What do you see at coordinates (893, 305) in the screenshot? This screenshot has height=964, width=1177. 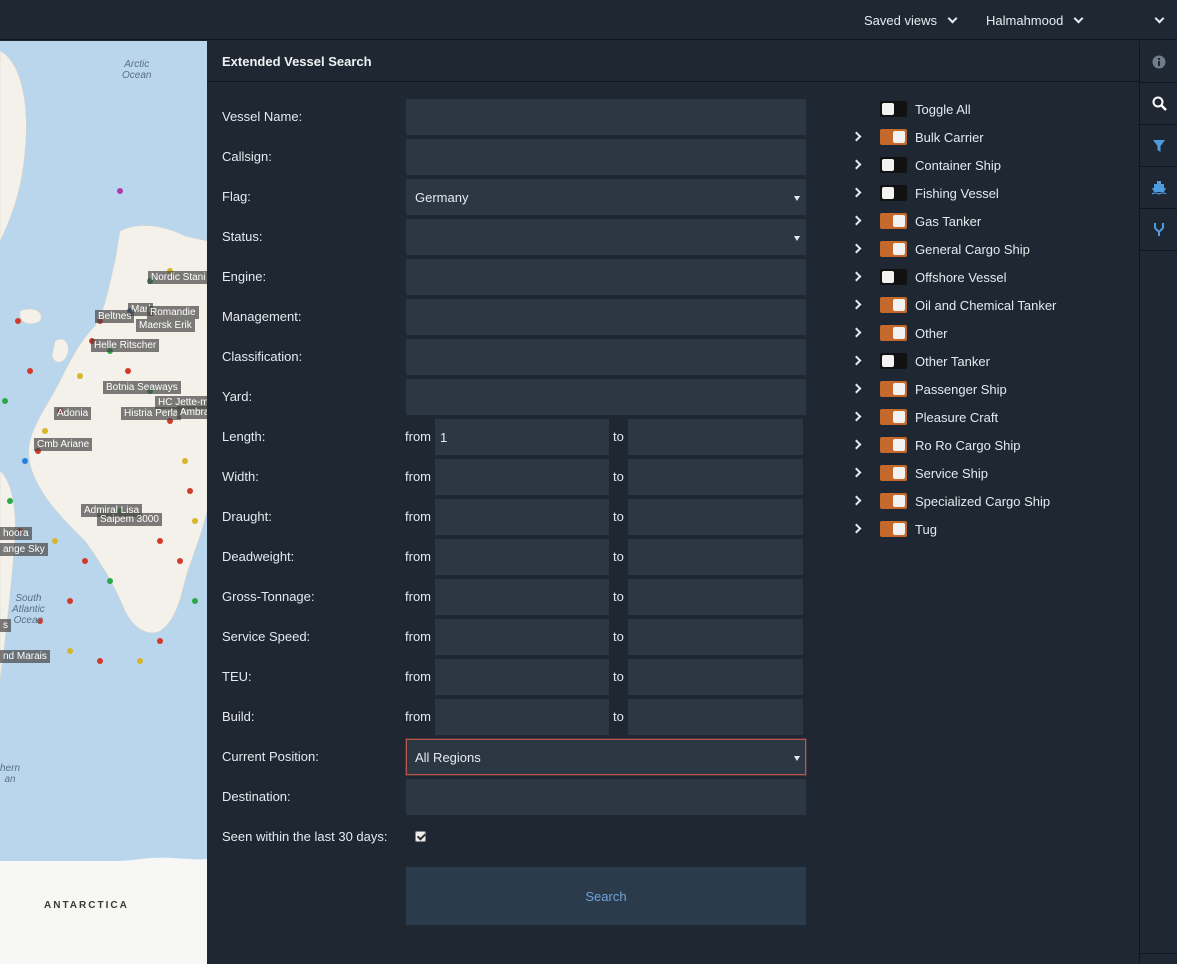 I see `type-switch-oil-chemical-tanker` at bounding box center [893, 305].